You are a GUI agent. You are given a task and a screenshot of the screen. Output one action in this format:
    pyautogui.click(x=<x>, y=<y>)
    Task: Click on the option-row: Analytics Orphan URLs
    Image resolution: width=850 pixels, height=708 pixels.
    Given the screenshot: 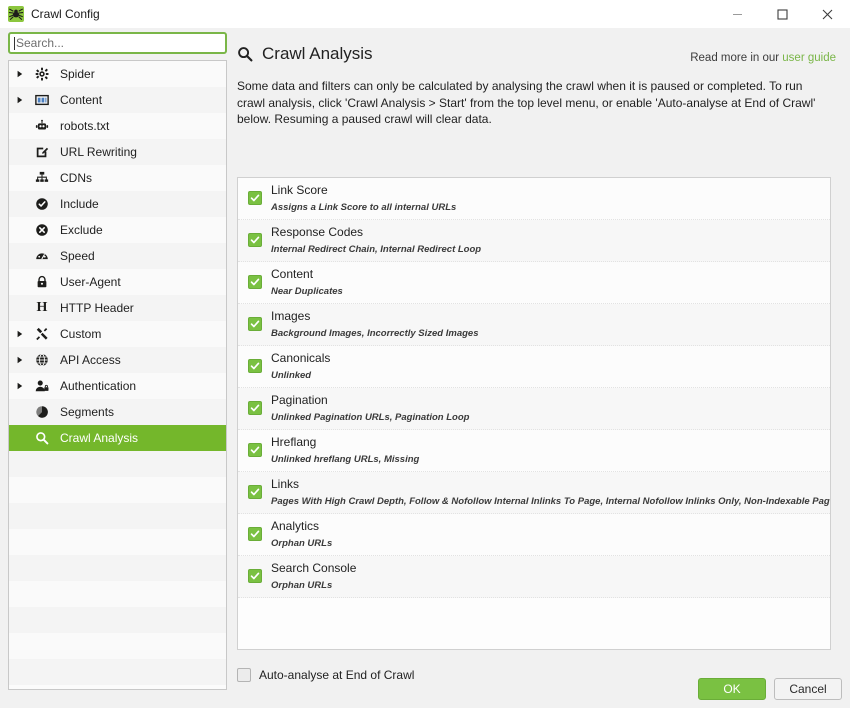 What is the action you would take?
    pyautogui.click(x=534, y=535)
    